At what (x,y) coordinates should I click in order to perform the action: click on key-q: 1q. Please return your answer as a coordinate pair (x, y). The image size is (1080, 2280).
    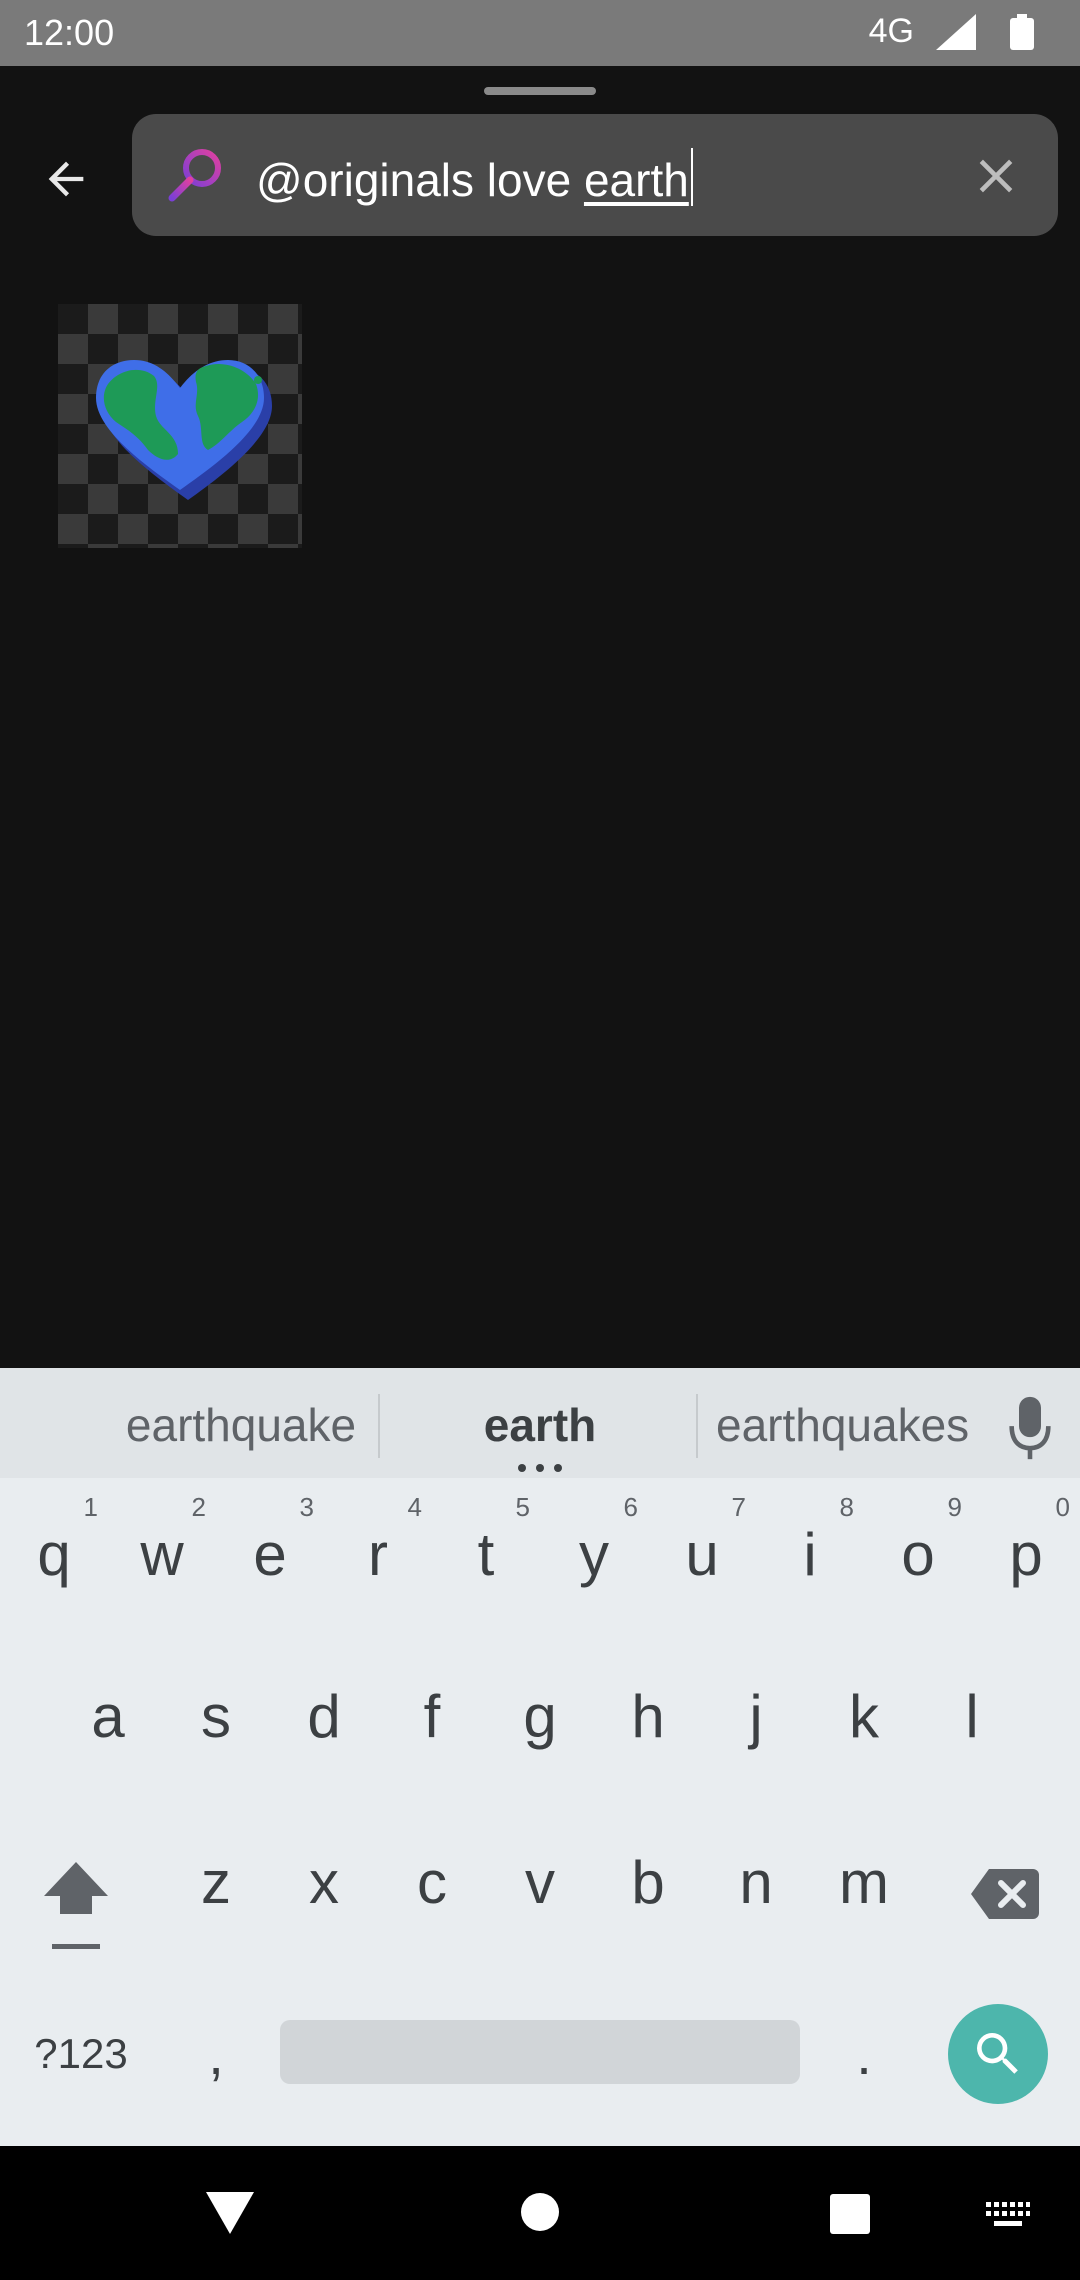
    Looking at the image, I should click on (54, 1553).